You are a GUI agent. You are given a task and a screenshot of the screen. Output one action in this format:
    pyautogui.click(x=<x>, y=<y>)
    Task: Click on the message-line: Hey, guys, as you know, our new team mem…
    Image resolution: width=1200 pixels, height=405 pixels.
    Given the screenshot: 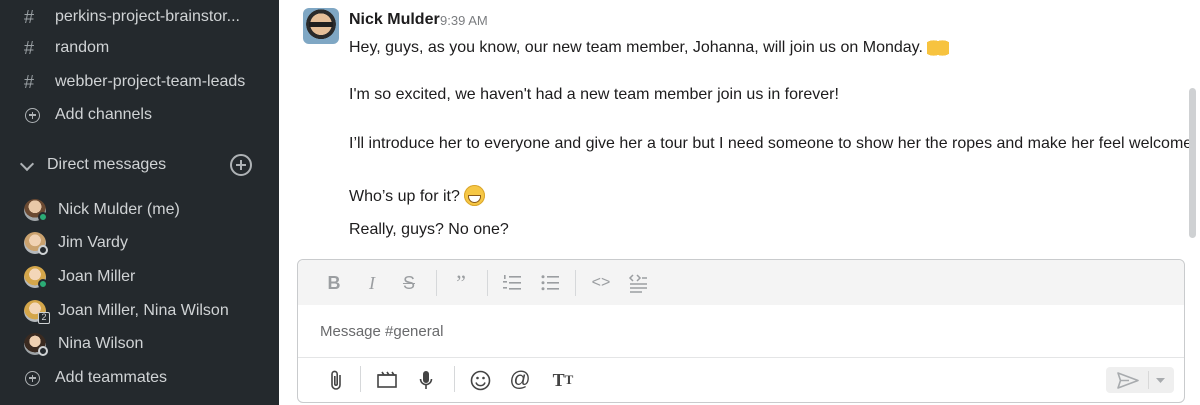 What is the action you would take?
    pyautogui.click(x=649, y=46)
    